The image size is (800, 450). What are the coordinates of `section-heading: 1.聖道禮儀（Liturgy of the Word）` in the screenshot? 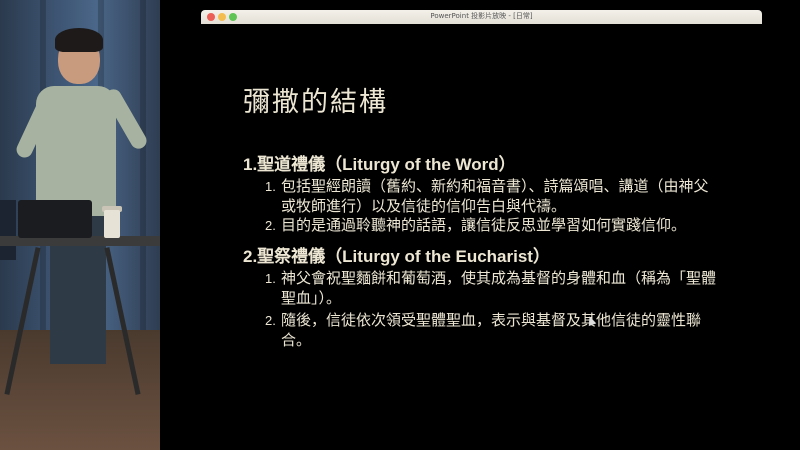 It's located at (379, 164).